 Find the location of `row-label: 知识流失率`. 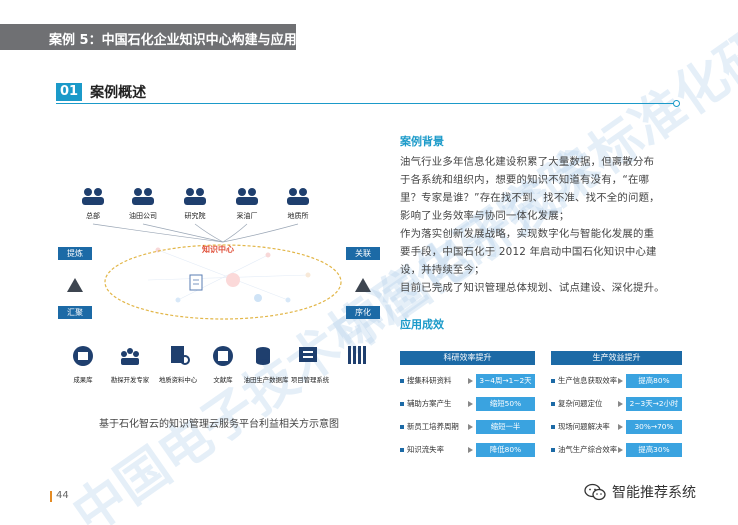

row-label: 知识流失率 is located at coordinates (425, 449).